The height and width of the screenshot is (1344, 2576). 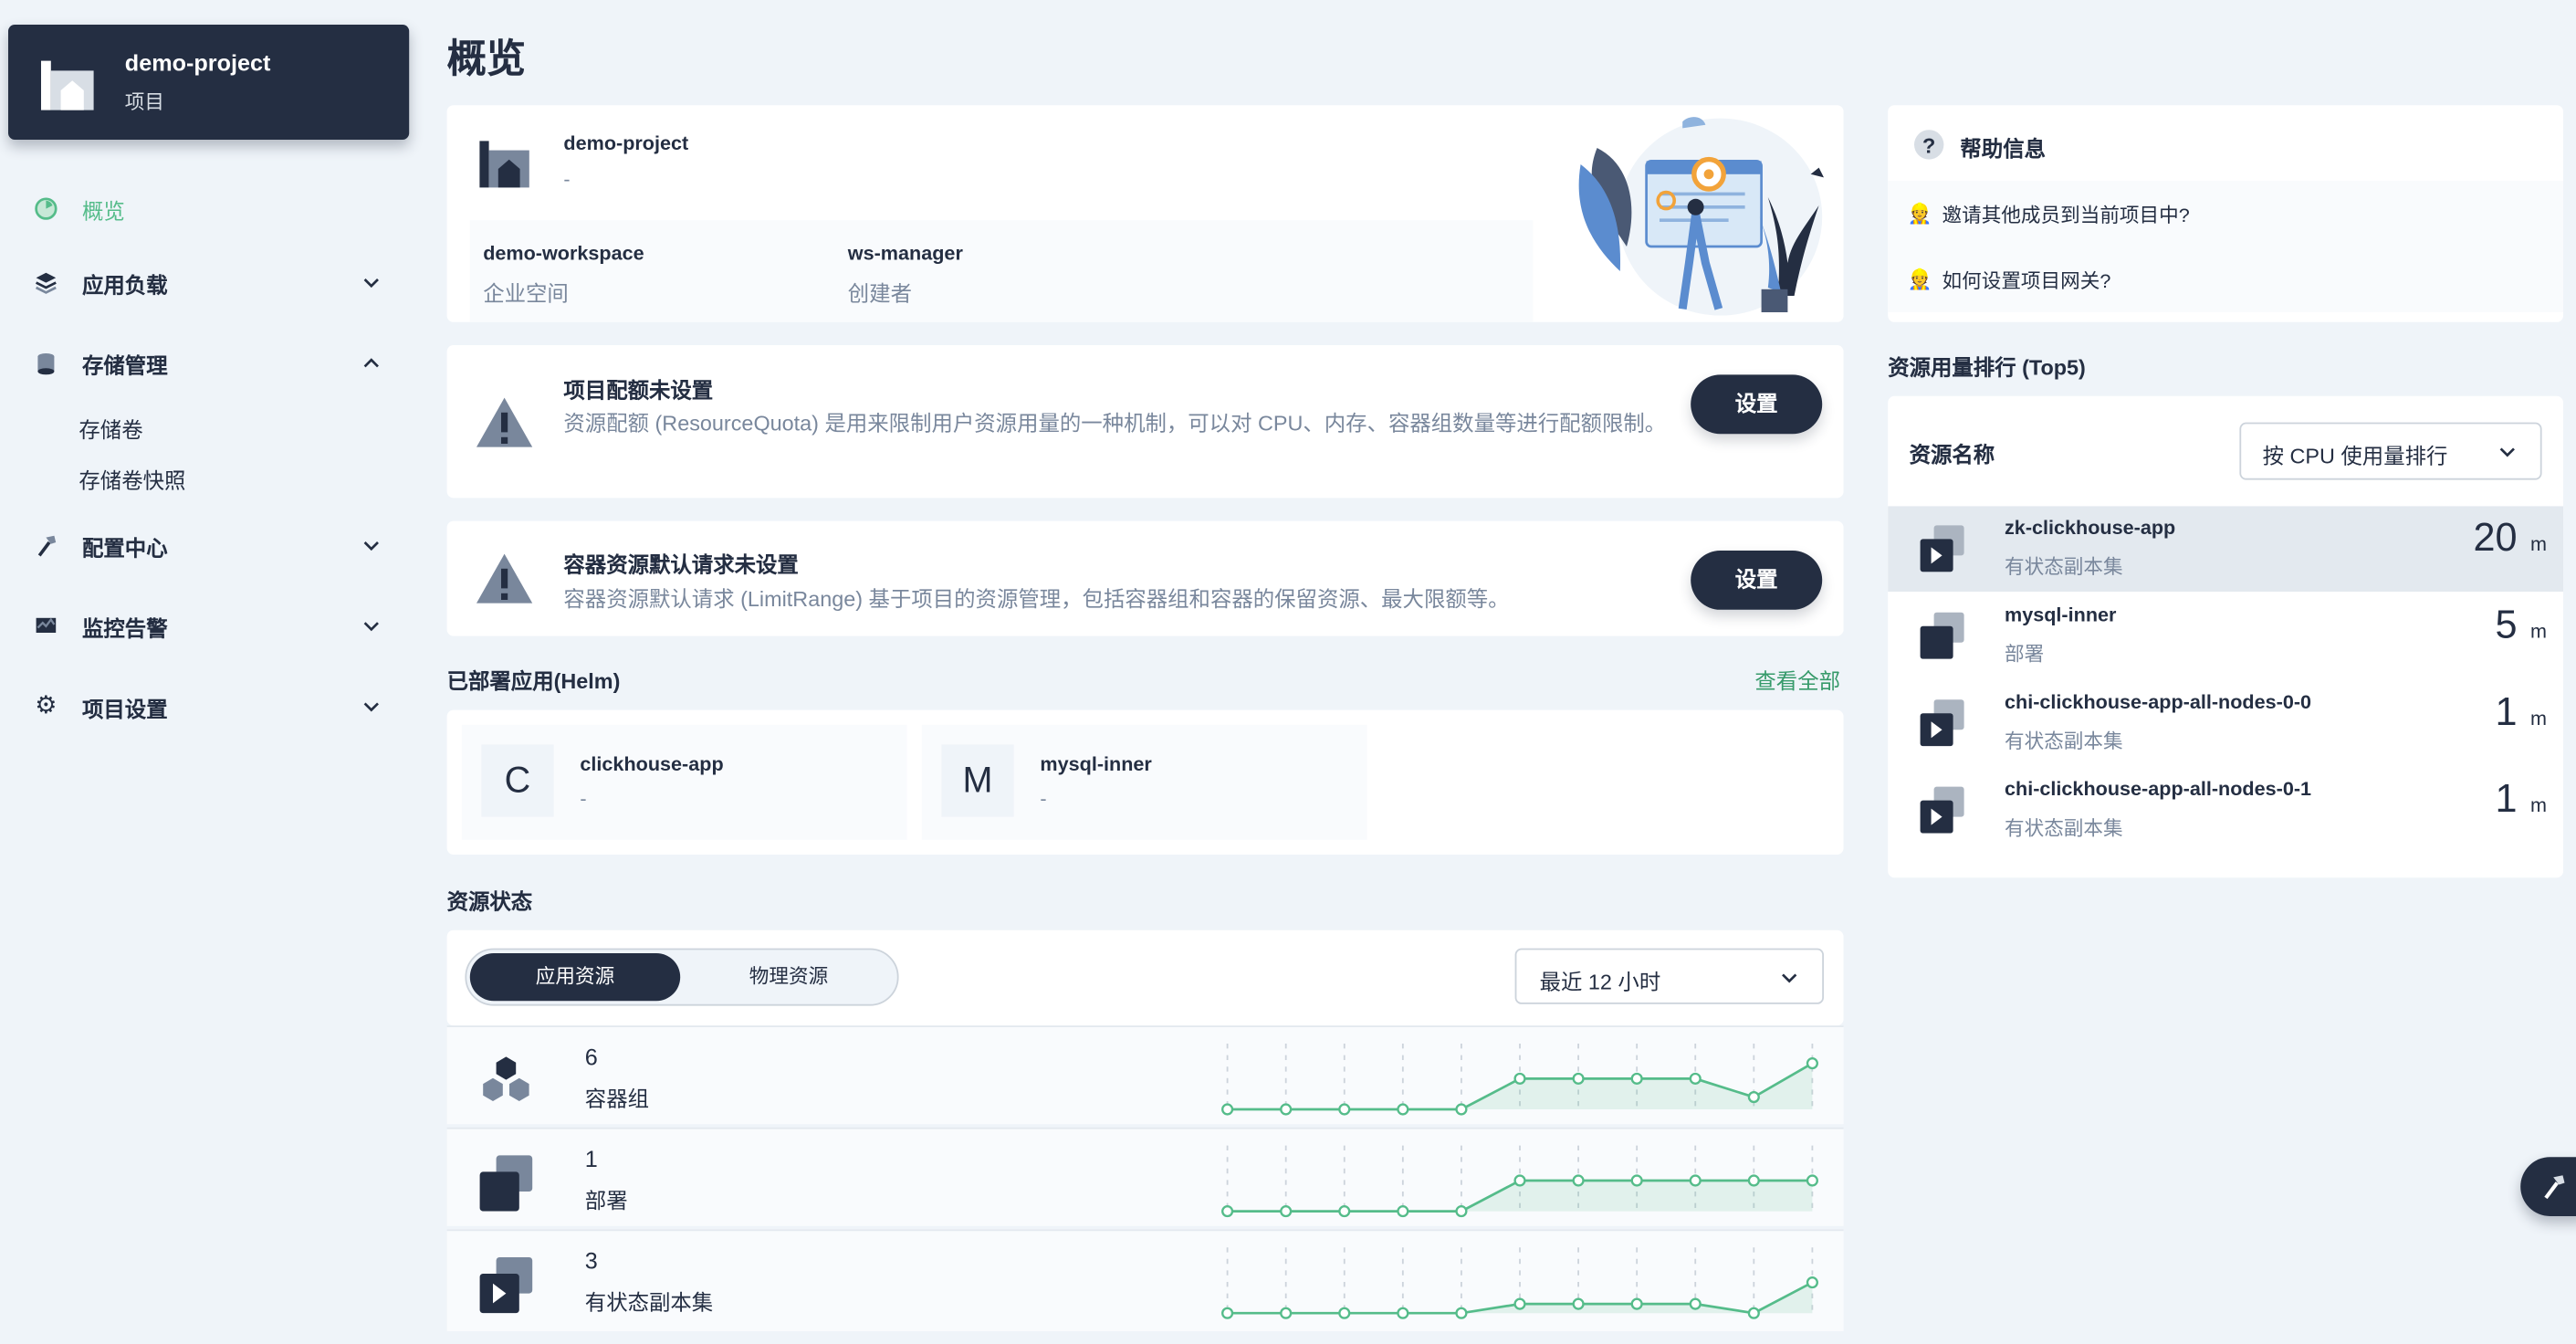 What do you see at coordinates (197, 63) in the screenshot?
I see `project-name: demo-project` at bounding box center [197, 63].